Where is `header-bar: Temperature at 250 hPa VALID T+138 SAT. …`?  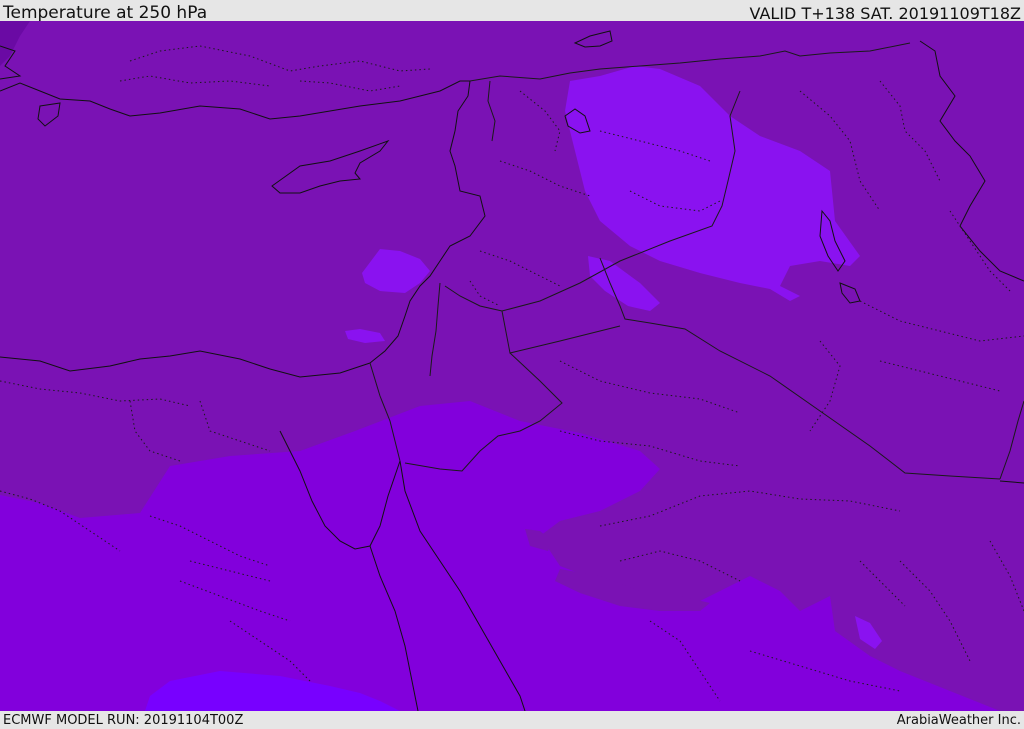
header-bar: Temperature at 250 hPa VALID T+138 SAT. … is located at coordinates (512, 11).